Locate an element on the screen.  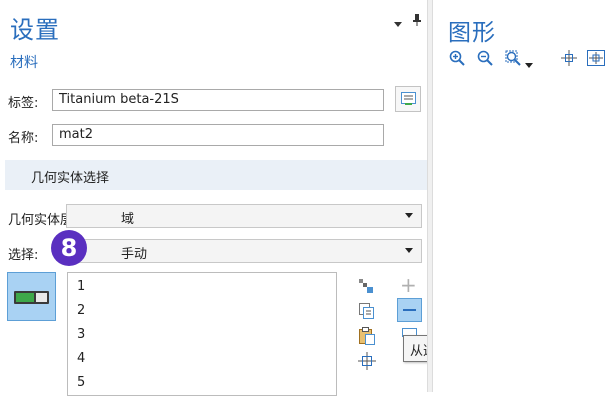
selection-select: 手动 is located at coordinates (244, 251).